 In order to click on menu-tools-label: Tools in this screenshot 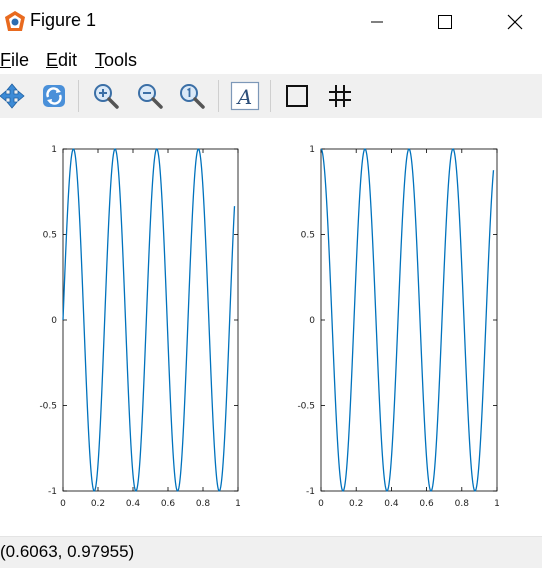, I will do `click(116, 60)`.